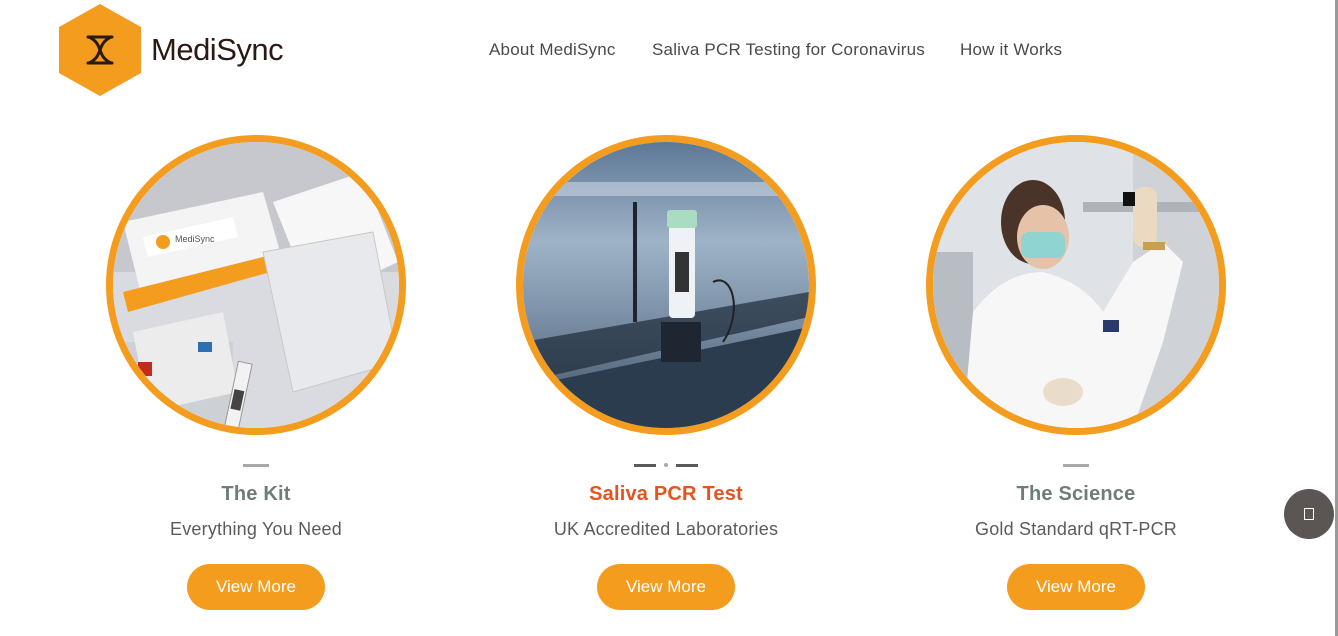 The width and height of the screenshot is (1338, 636). I want to click on card-subtitle: UK Accredited Laboratories, so click(666, 529).